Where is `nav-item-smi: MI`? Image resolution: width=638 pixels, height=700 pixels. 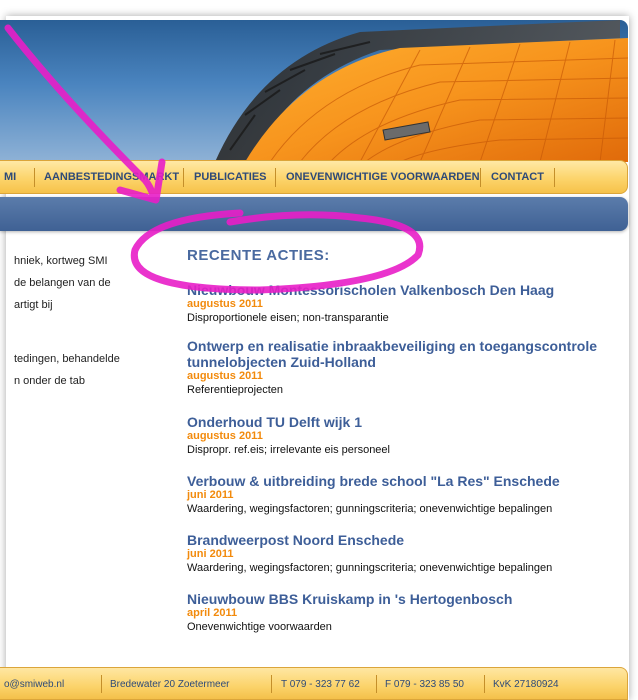 nav-item-smi: MI is located at coordinates (10, 177).